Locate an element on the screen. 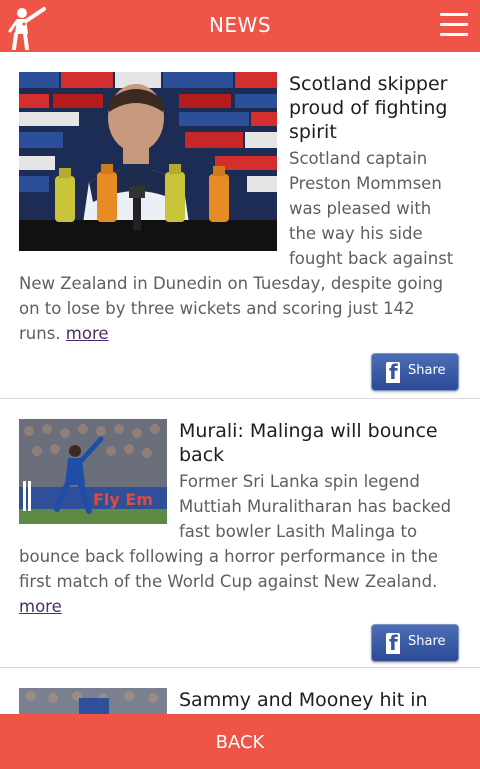 The image size is (480, 769). article-image: Fly Em is located at coordinates (93, 471).